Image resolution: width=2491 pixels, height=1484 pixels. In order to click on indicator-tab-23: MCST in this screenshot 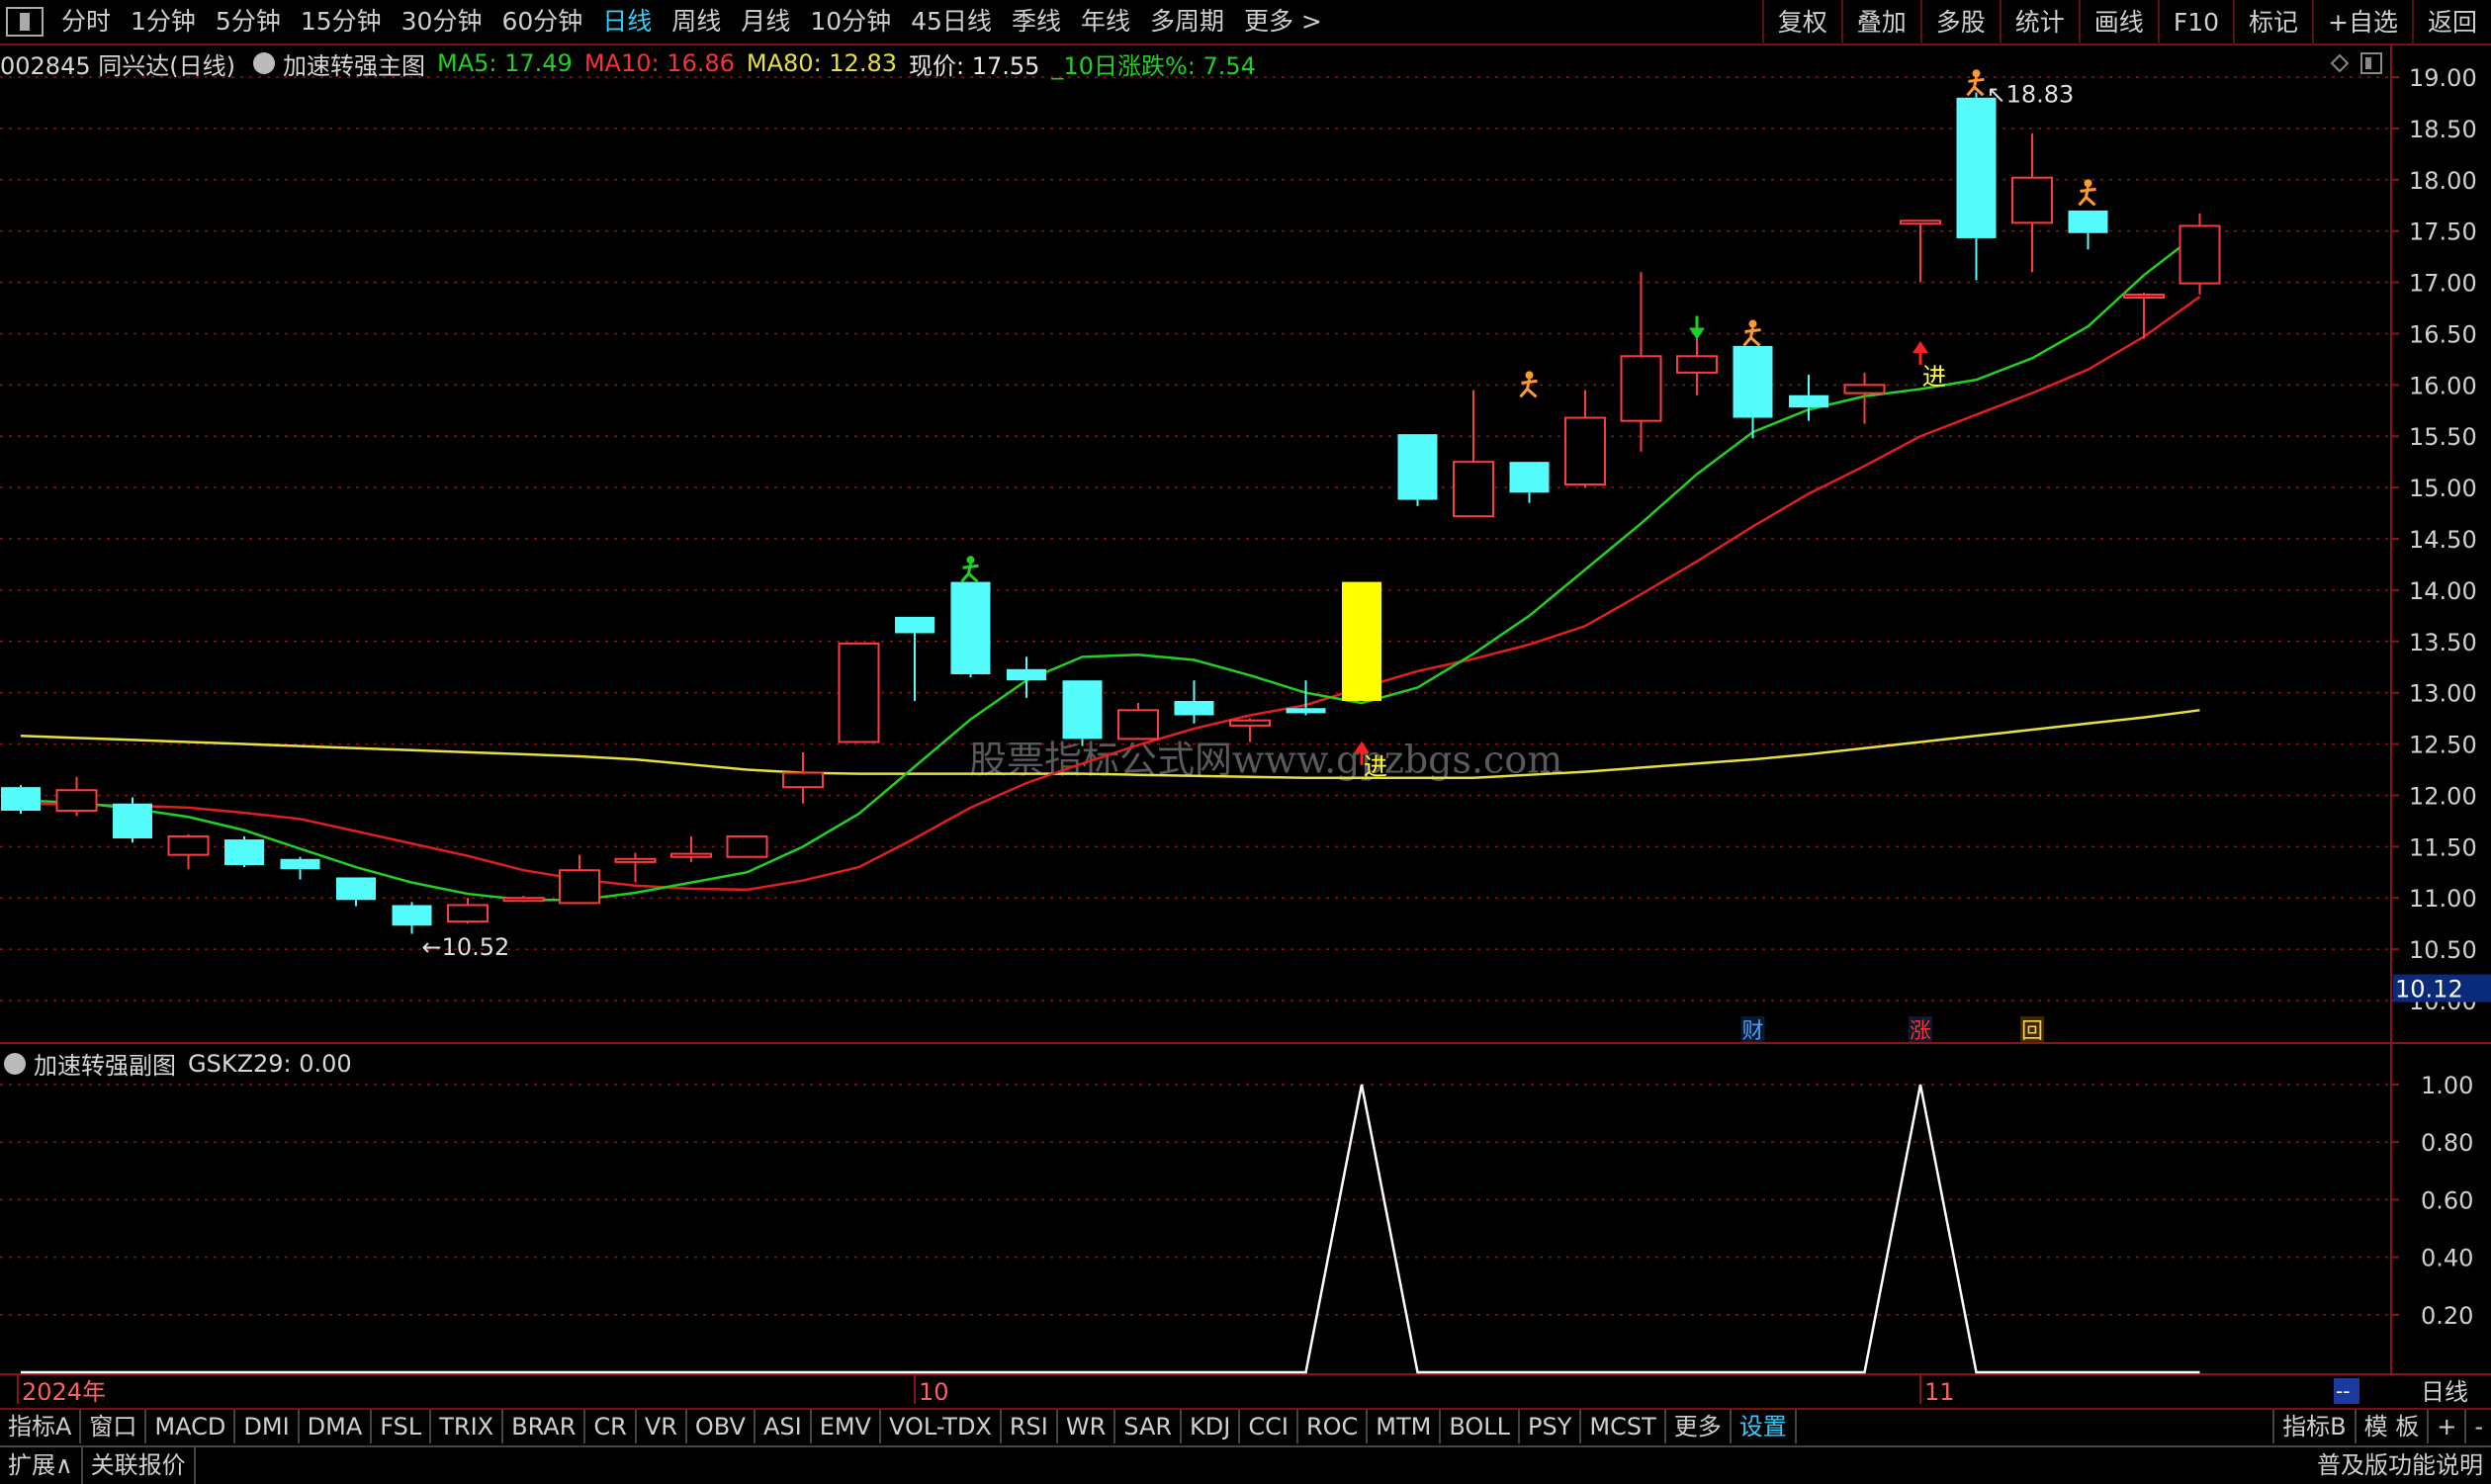, I will do `click(1623, 1426)`.